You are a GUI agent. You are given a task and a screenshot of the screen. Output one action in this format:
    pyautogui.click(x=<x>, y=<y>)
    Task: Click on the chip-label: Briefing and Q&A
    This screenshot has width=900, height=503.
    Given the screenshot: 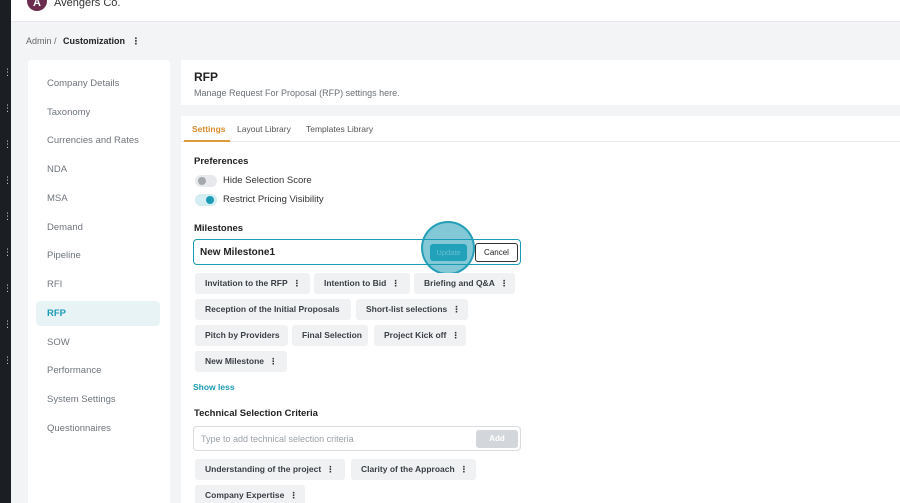 What is the action you would take?
    pyautogui.click(x=459, y=283)
    